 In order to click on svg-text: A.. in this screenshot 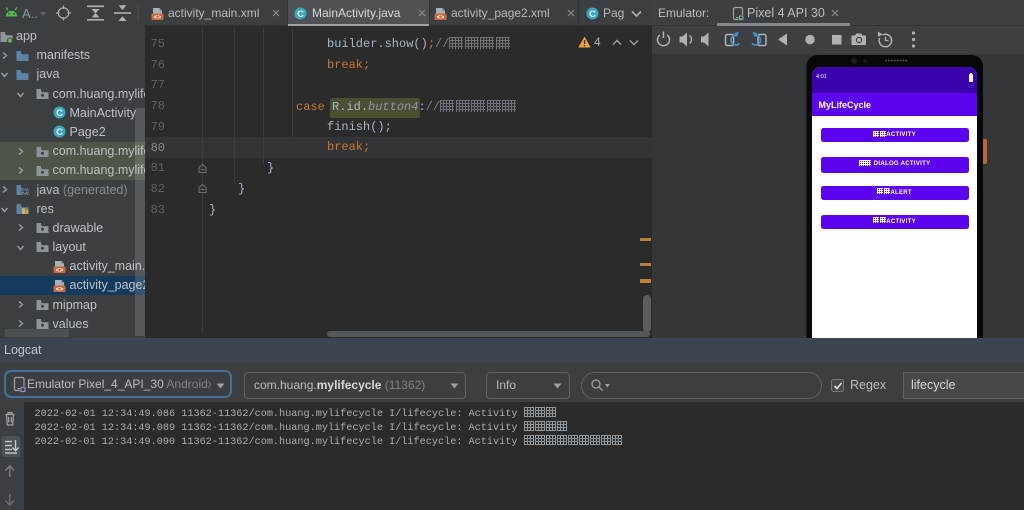, I will do `click(30, 13)`.